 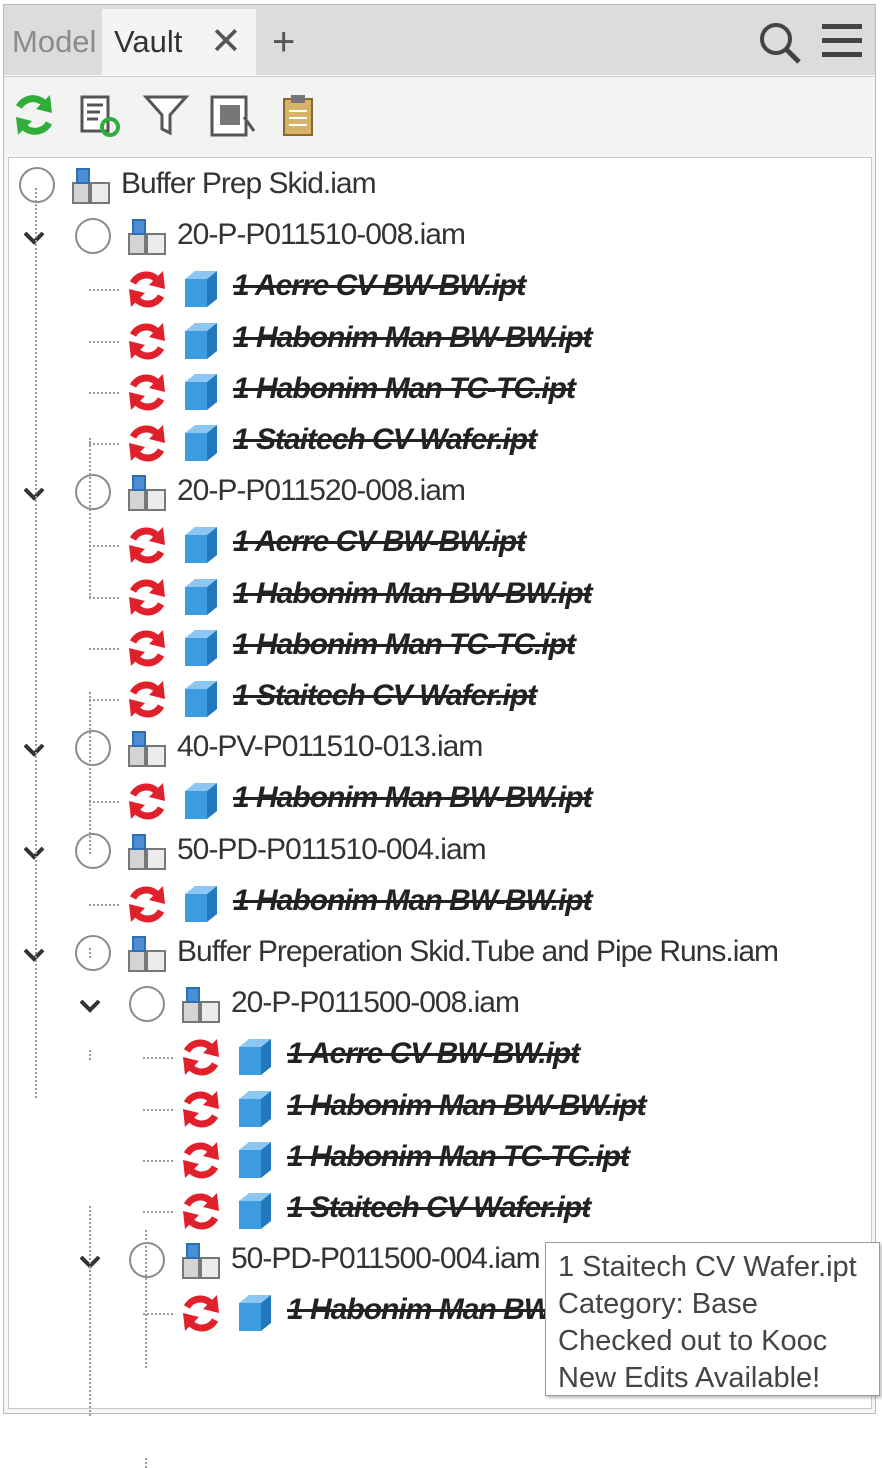 What do you see at coordinates (100, 115) in the screenshot?
I see `properties-icon` at bounding box center [100, 115].